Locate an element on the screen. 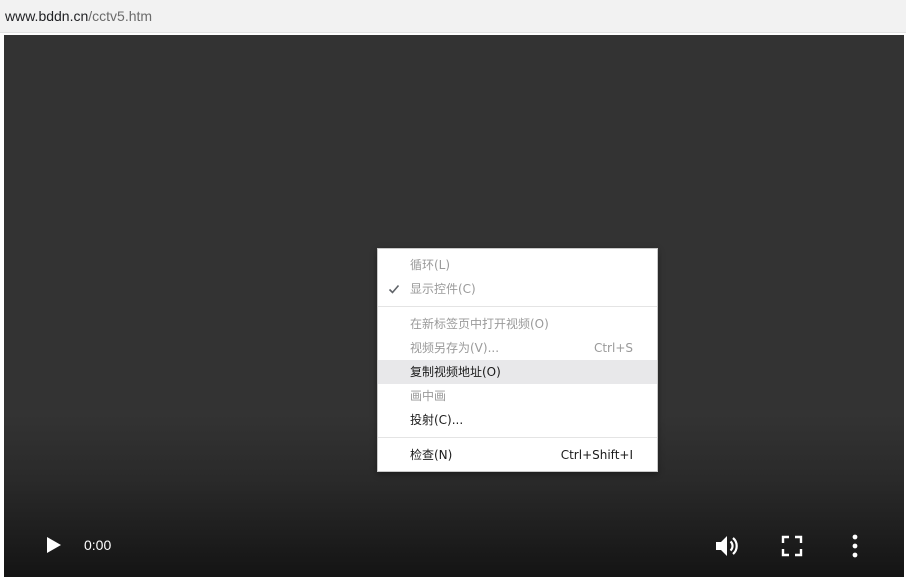 The height and width of the screenshot is (577, 906). menu-item-label: 循环(L) is located at coordinates (430, 265).